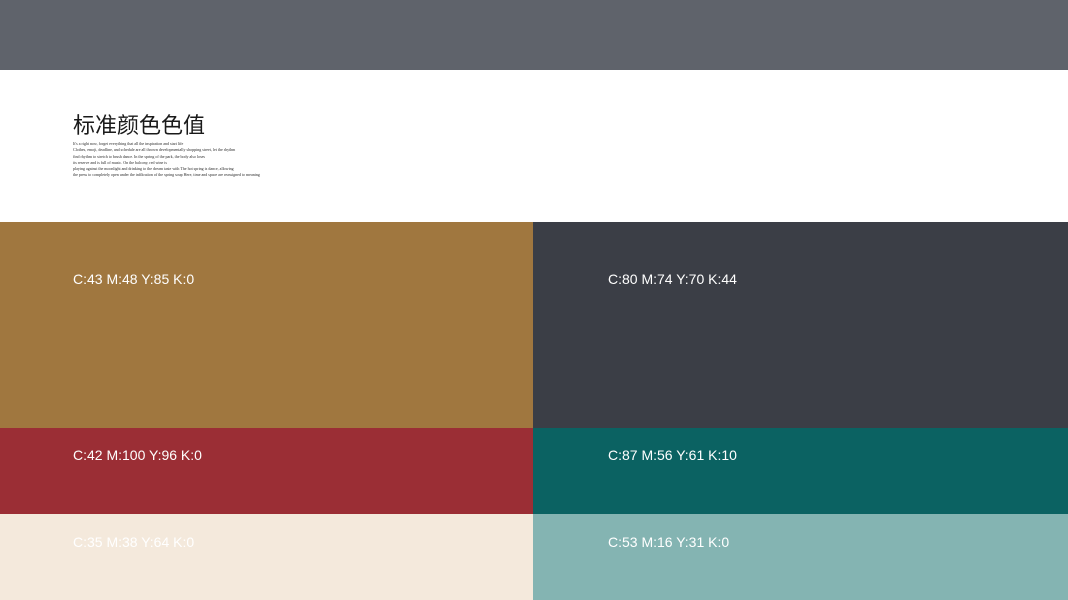 The height and width of the screenshot is (600, 1068). Describe the element at coordinates (669, 542) in the screenshot. I see `swatch-label: C:53 M:16 Y:31 K:0` at that location.